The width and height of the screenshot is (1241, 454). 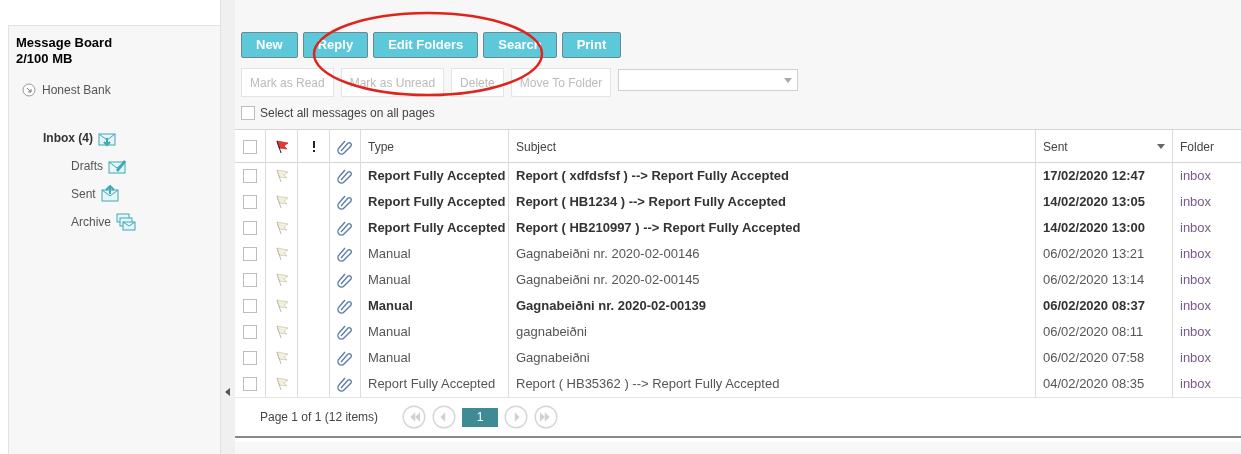 I want to click on subject-cell: Report ( HB210997 ) --> Report Fully Accepted, so click(x=771, y=228).